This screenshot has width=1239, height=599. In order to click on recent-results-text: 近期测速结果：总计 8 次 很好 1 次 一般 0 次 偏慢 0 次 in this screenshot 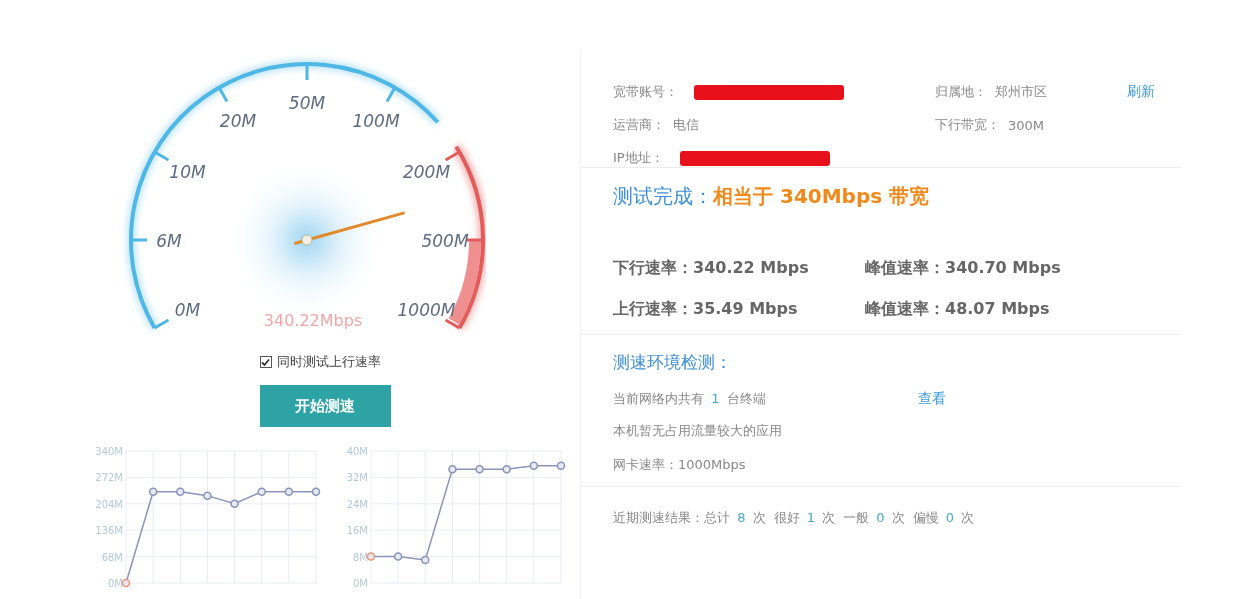, I will do `click(794, 518)`.